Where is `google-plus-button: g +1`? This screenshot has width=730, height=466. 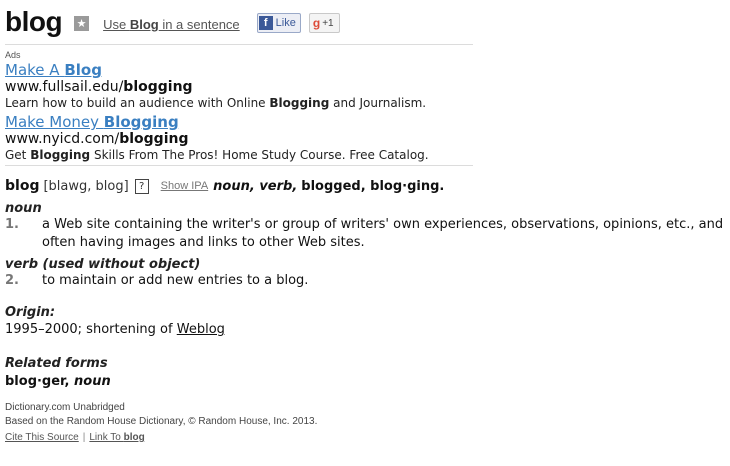
google-plus-button: g +1 is located at coordinates (324, 23).